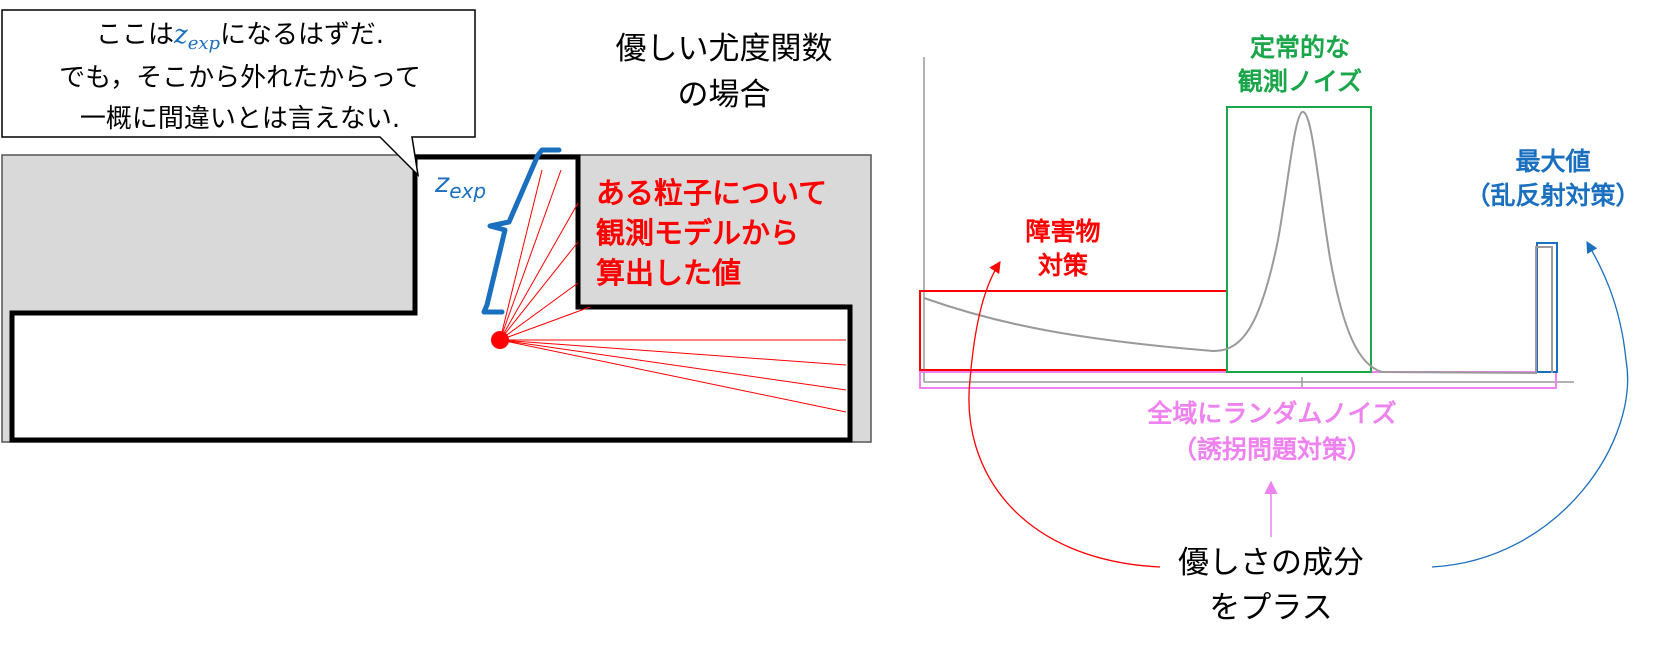  Describe the element at coordinates (1272, 449) in the screenshot. I see `random-label-line2: （誘拐問題対策）` at that location.